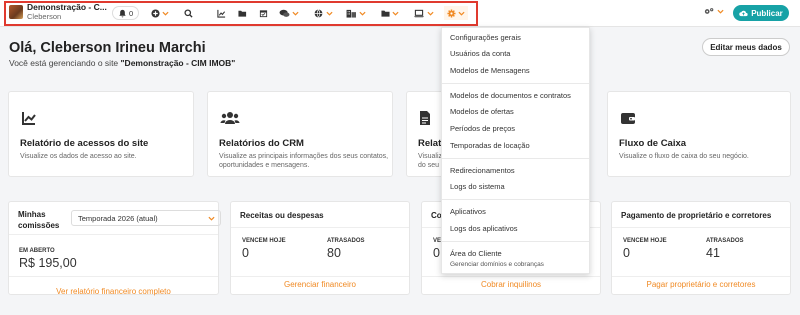  What do you see at coordinates (480, 53) in the screenshot?
I see `menu-item-account-users: Usuários da conta` at bounding box center [480, 53].